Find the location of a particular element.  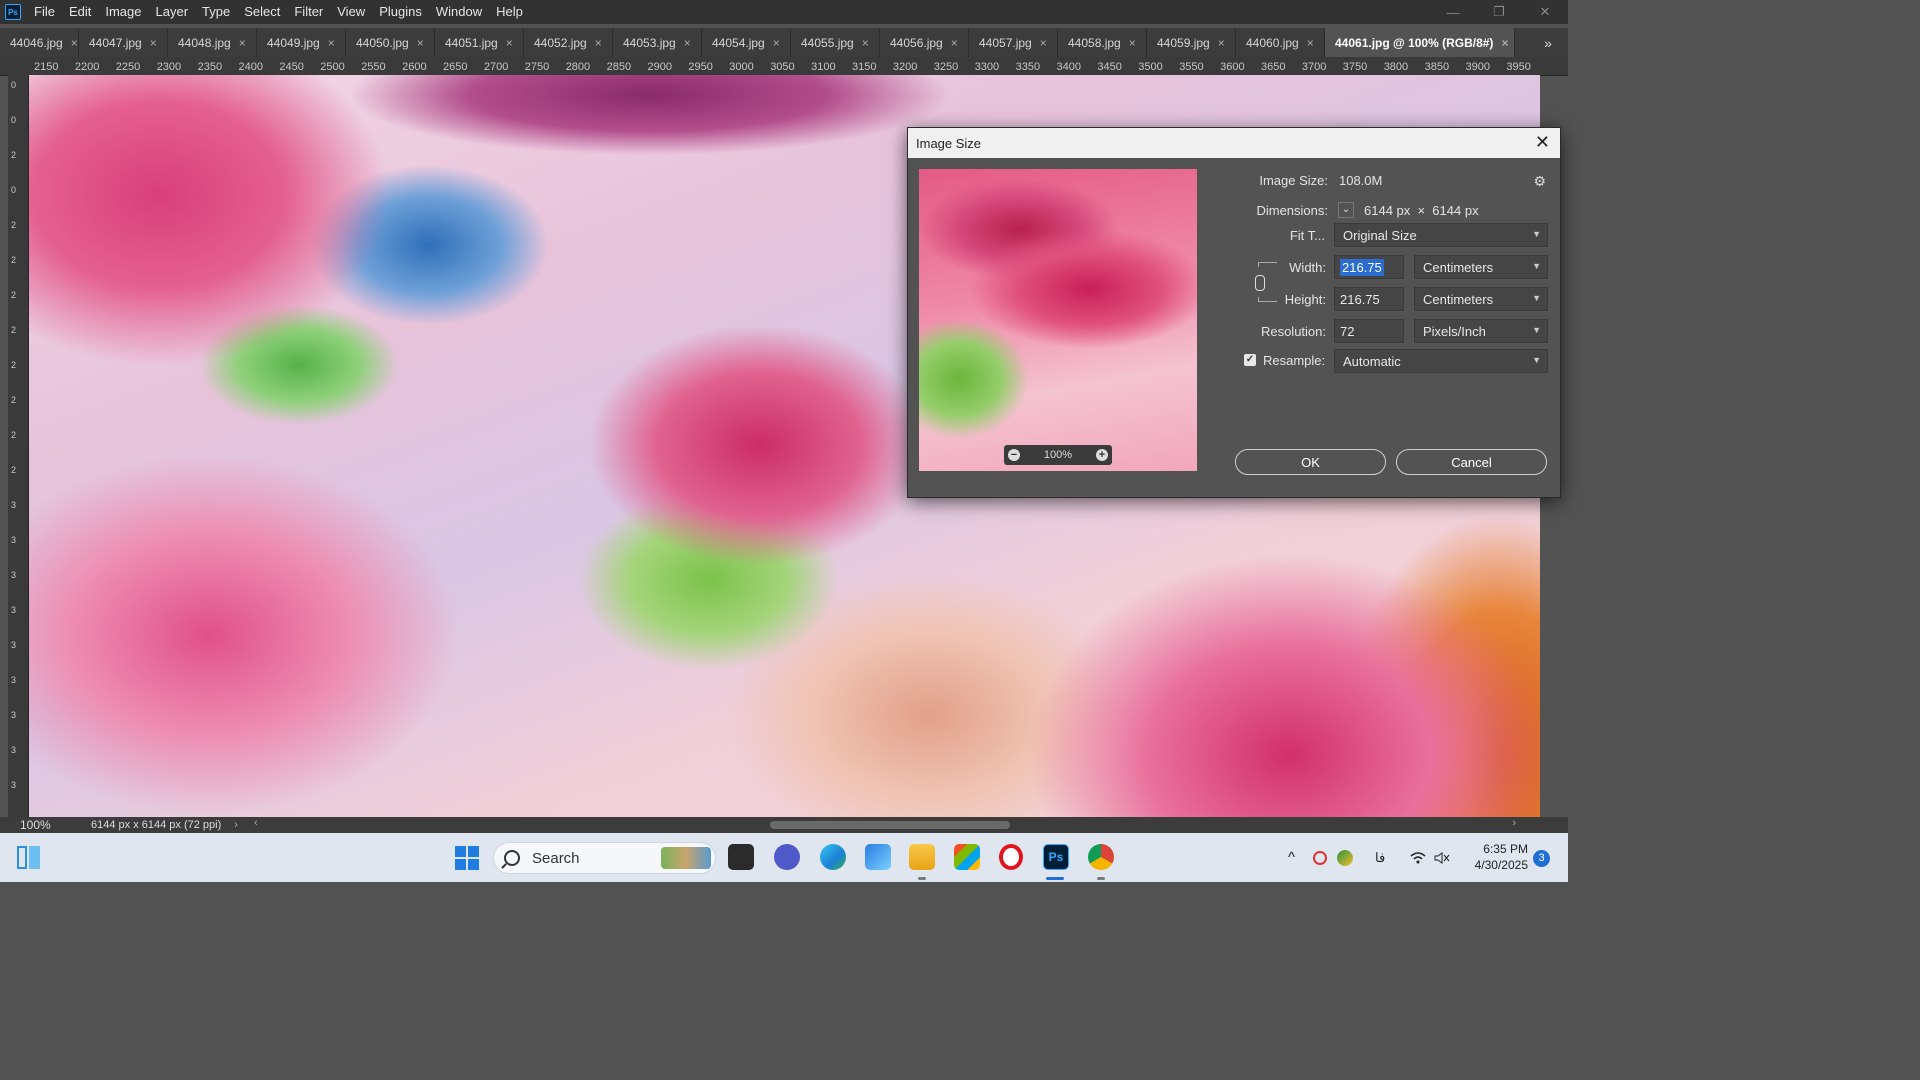

tab-44051: 44051.jpg × is located at coordinates (479, 42).